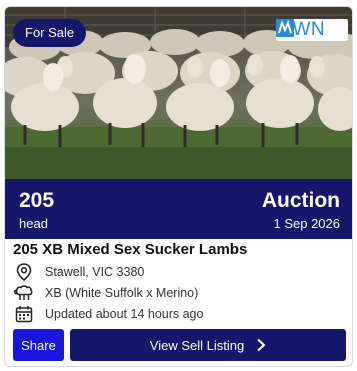  I want to click on sale-date: 1 Sep 2026, so click(306, 223).